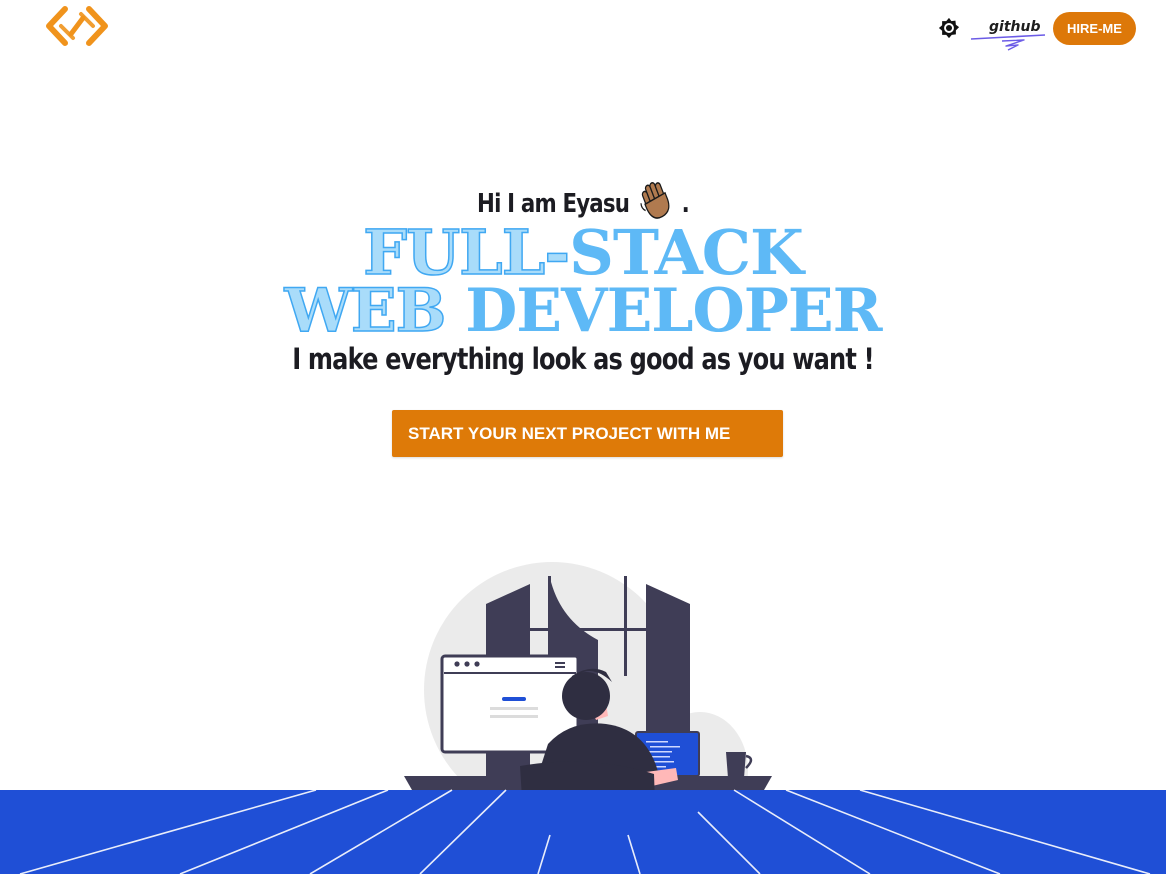 Image resolution: width=1166 pixels, height=874 pixels. Describe the element at coordinates (1094, 28) in the screenshot. I see `hire-me-button: HIRE-ME` at that location.